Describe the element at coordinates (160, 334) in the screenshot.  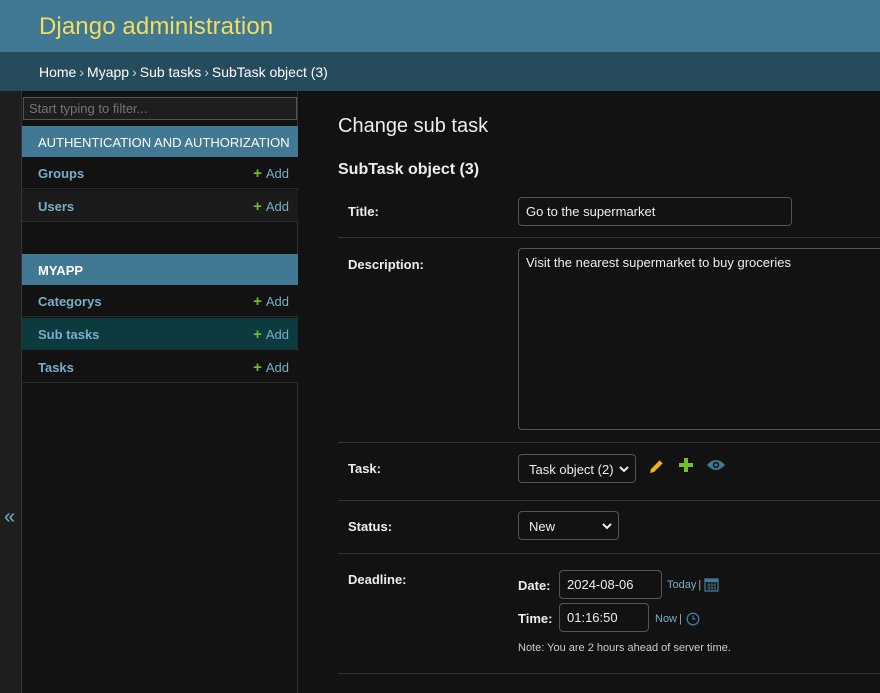
I see `sidebar-item-sub-tasks: Sub tasks + Add` at that location.